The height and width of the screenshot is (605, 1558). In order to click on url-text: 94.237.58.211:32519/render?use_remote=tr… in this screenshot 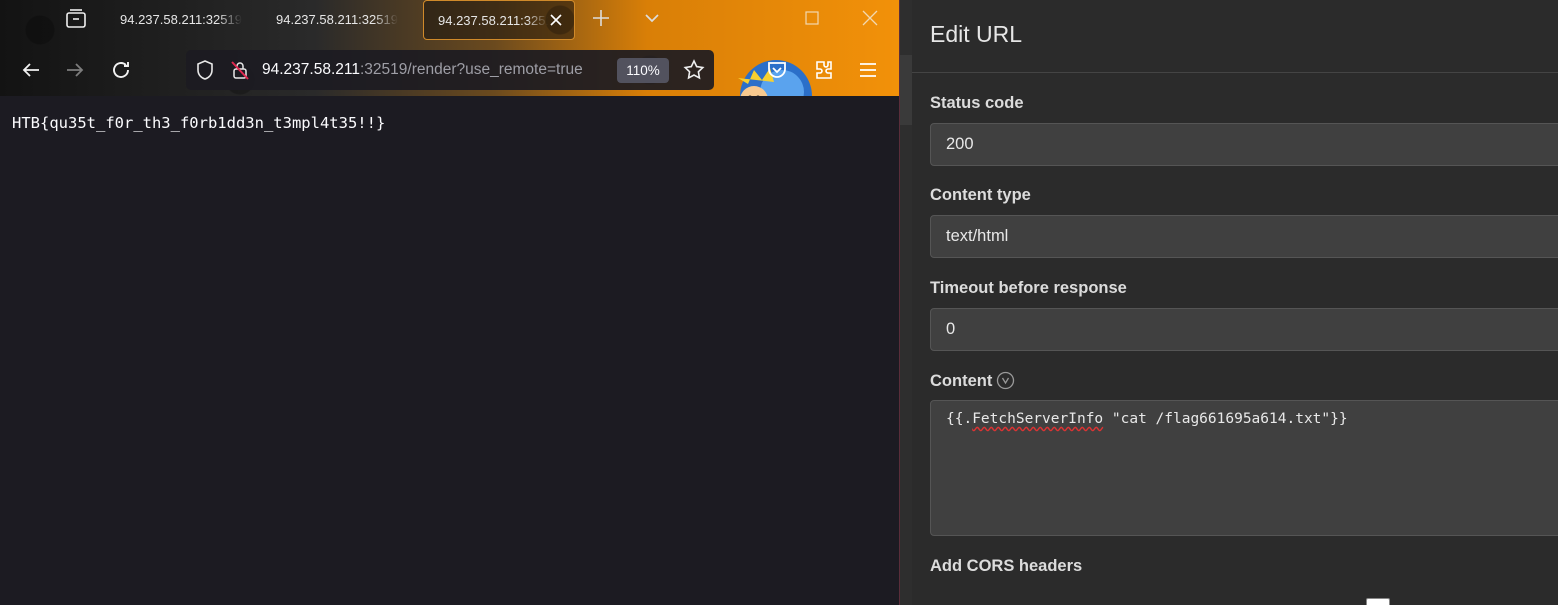, I will do `click(436, 70)`.